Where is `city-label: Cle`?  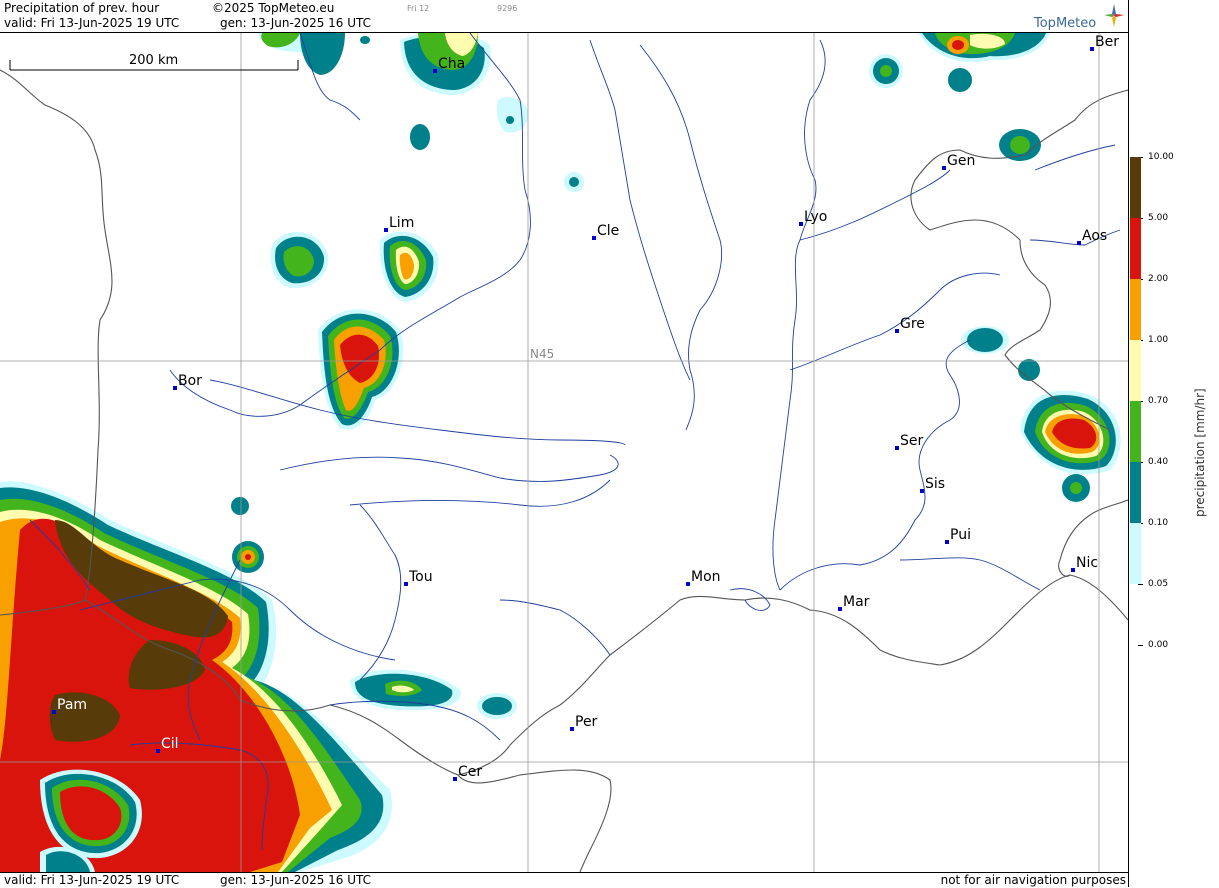 city-label: Cle is located at coordinates (608, 231).